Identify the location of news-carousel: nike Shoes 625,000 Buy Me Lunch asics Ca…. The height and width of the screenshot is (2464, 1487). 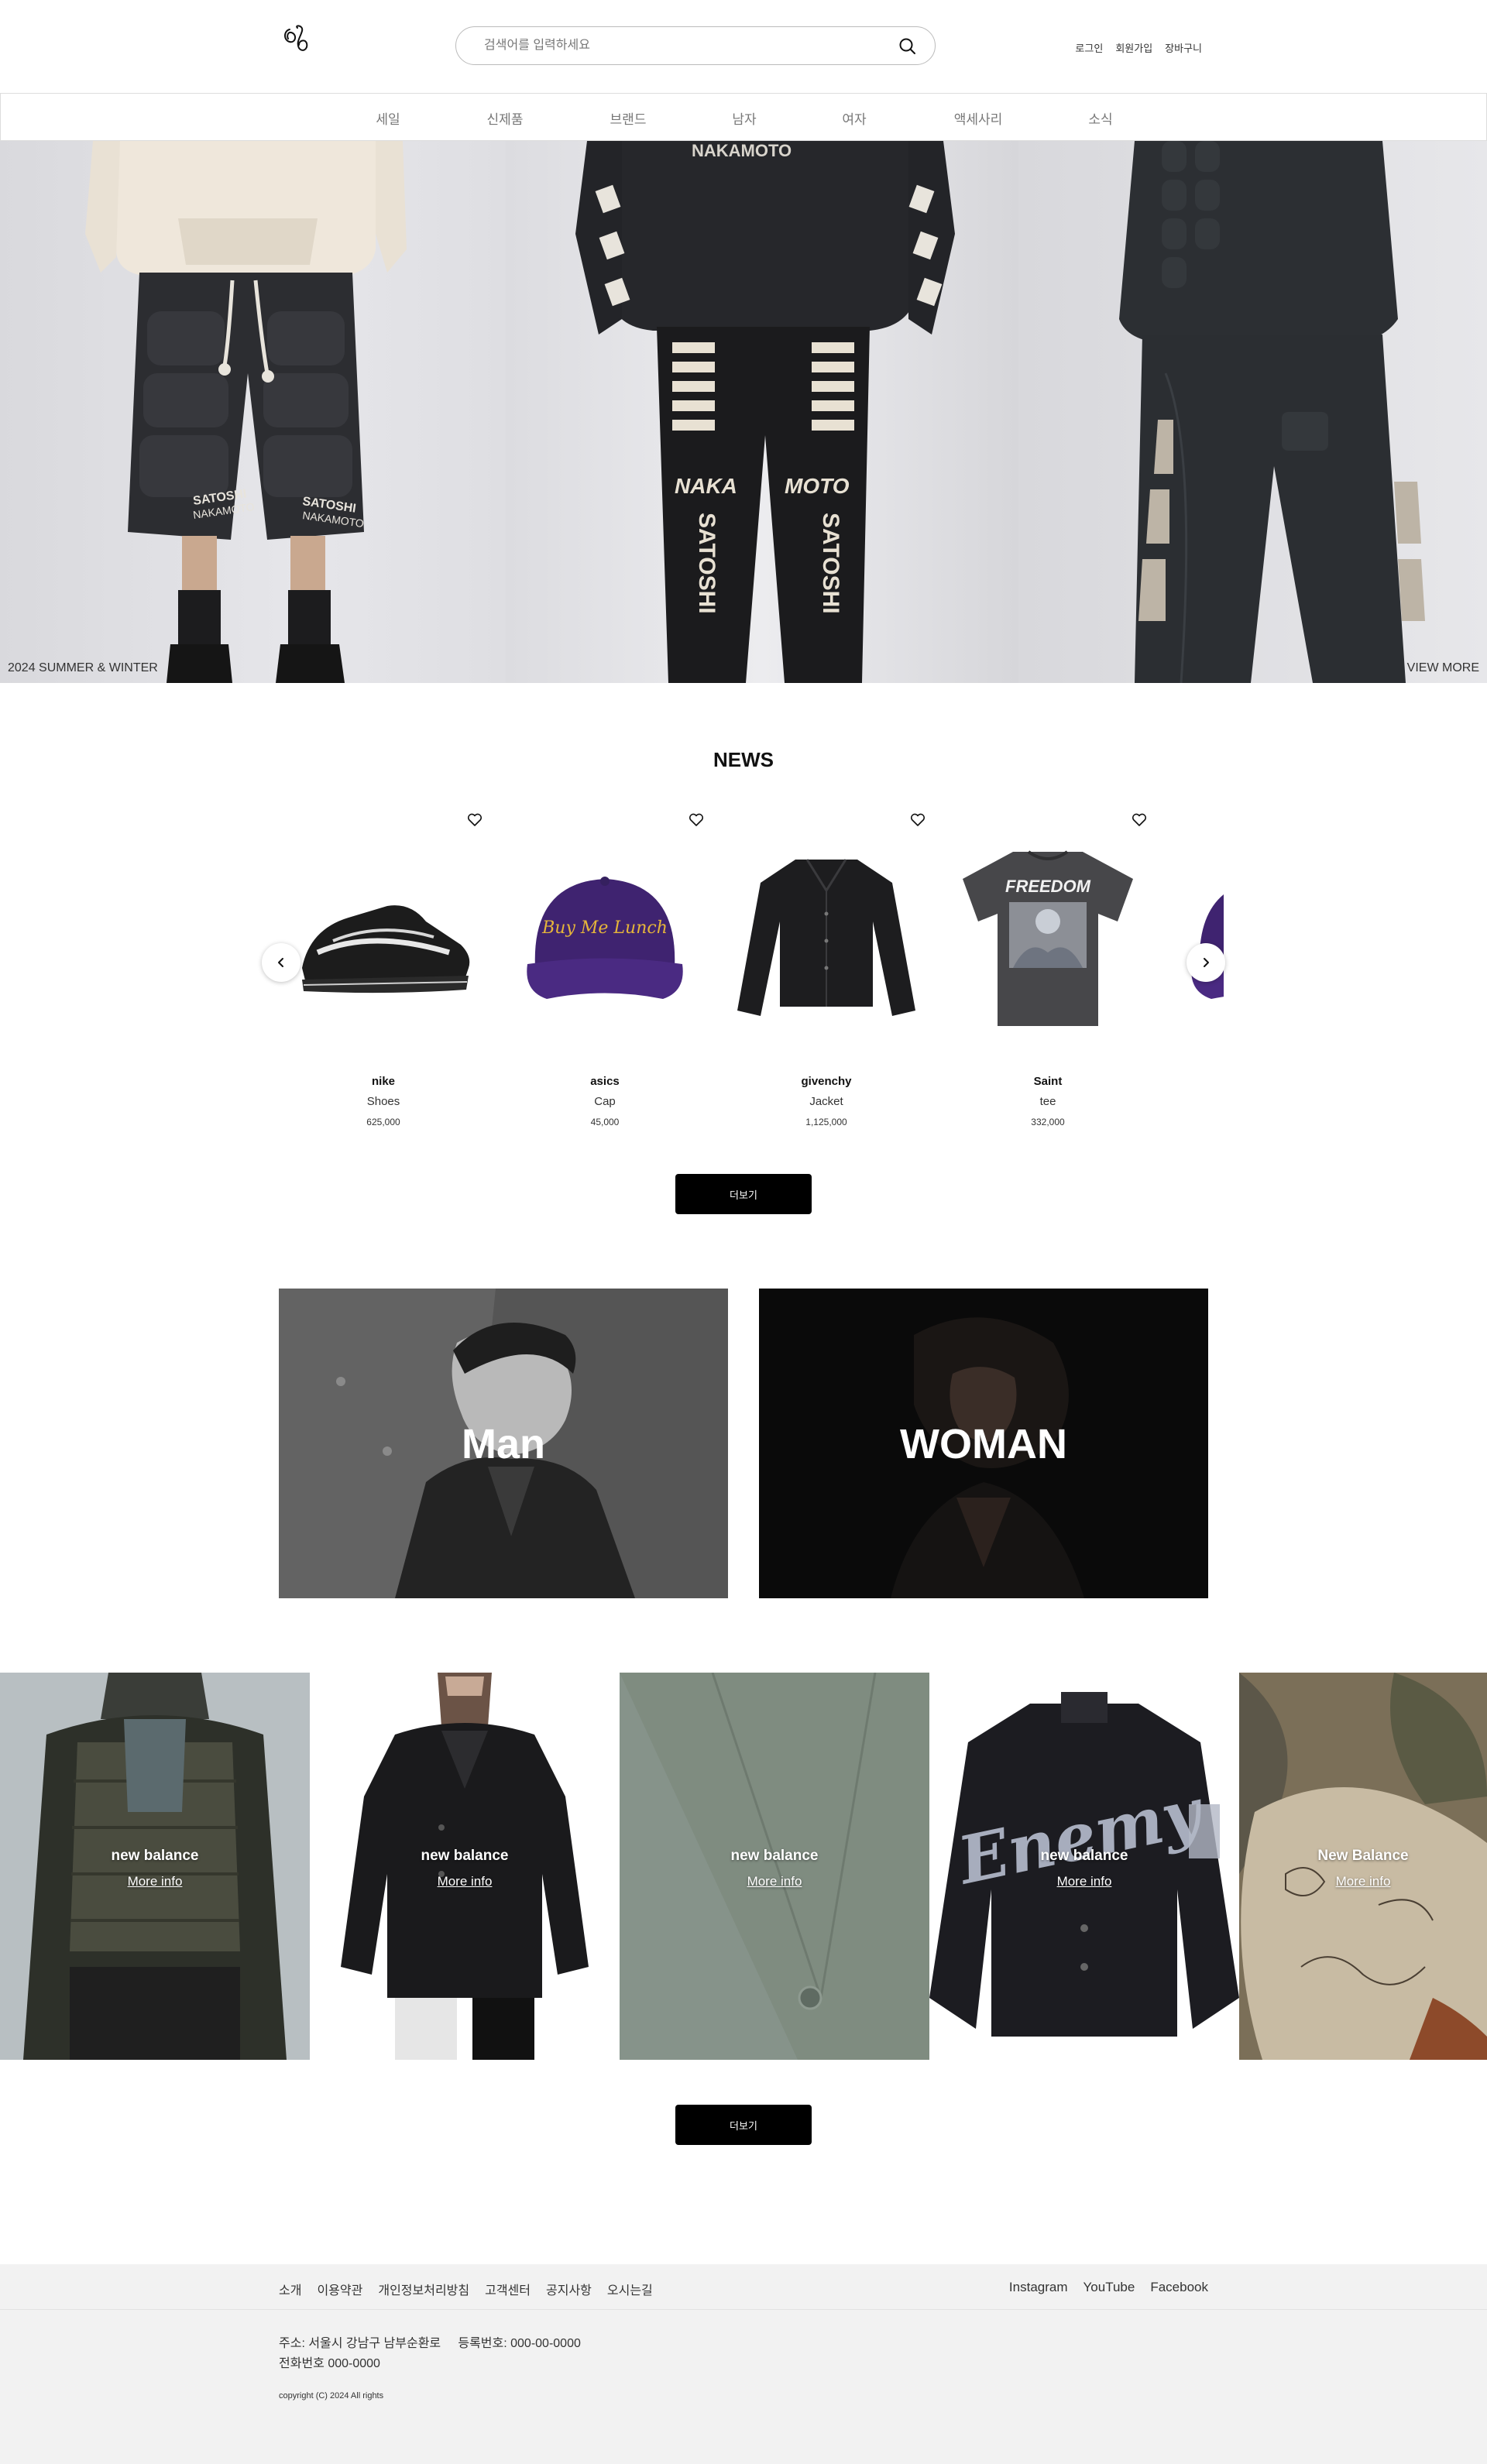
(743, 971).